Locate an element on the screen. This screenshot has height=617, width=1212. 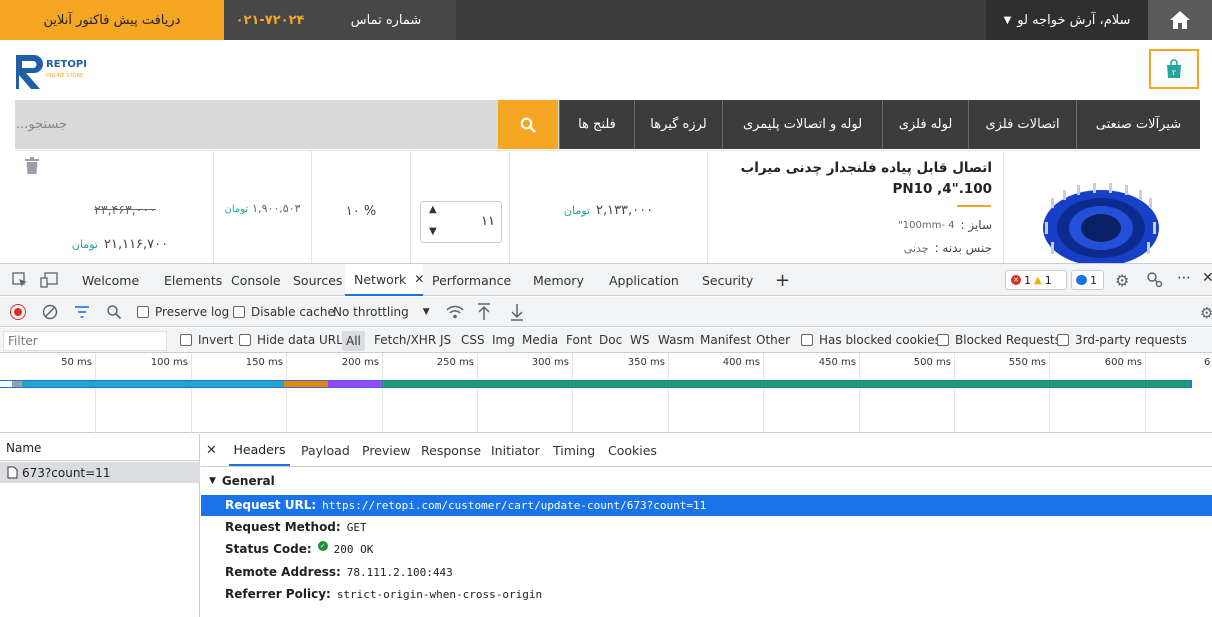
tab-elements: Elements is located at coordinates (193, 280).